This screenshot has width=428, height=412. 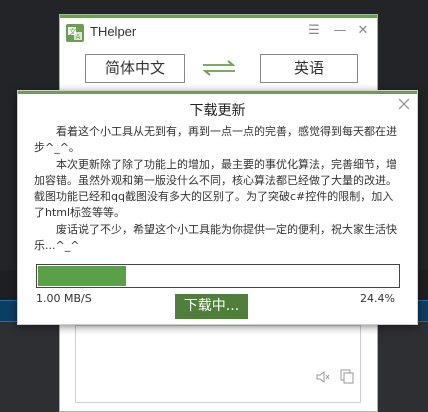 What do you see at coordinates (217, 92) in the screenshot?
I see `dialog-accent-bar` at bounding box center [217, 92].